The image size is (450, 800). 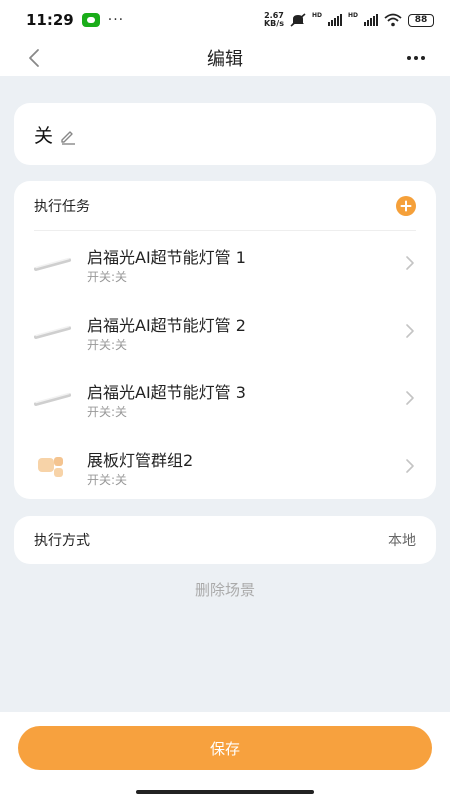 What do you see at coordinates (90, 20) in the screenshot?
I see `wechat-notification-icon` at bounding box center [90, 20].